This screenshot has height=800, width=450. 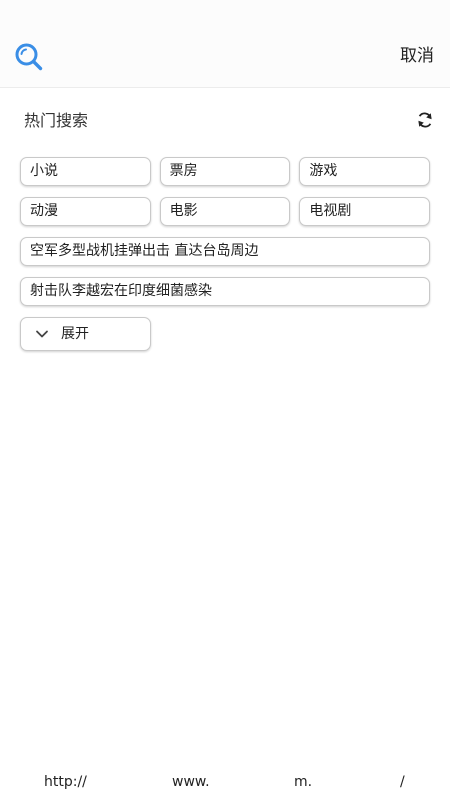 What do you see at coordinates (191, 782) in the screenshot?
I see `footer-url-part: www.` at bounding box center [191, 782].